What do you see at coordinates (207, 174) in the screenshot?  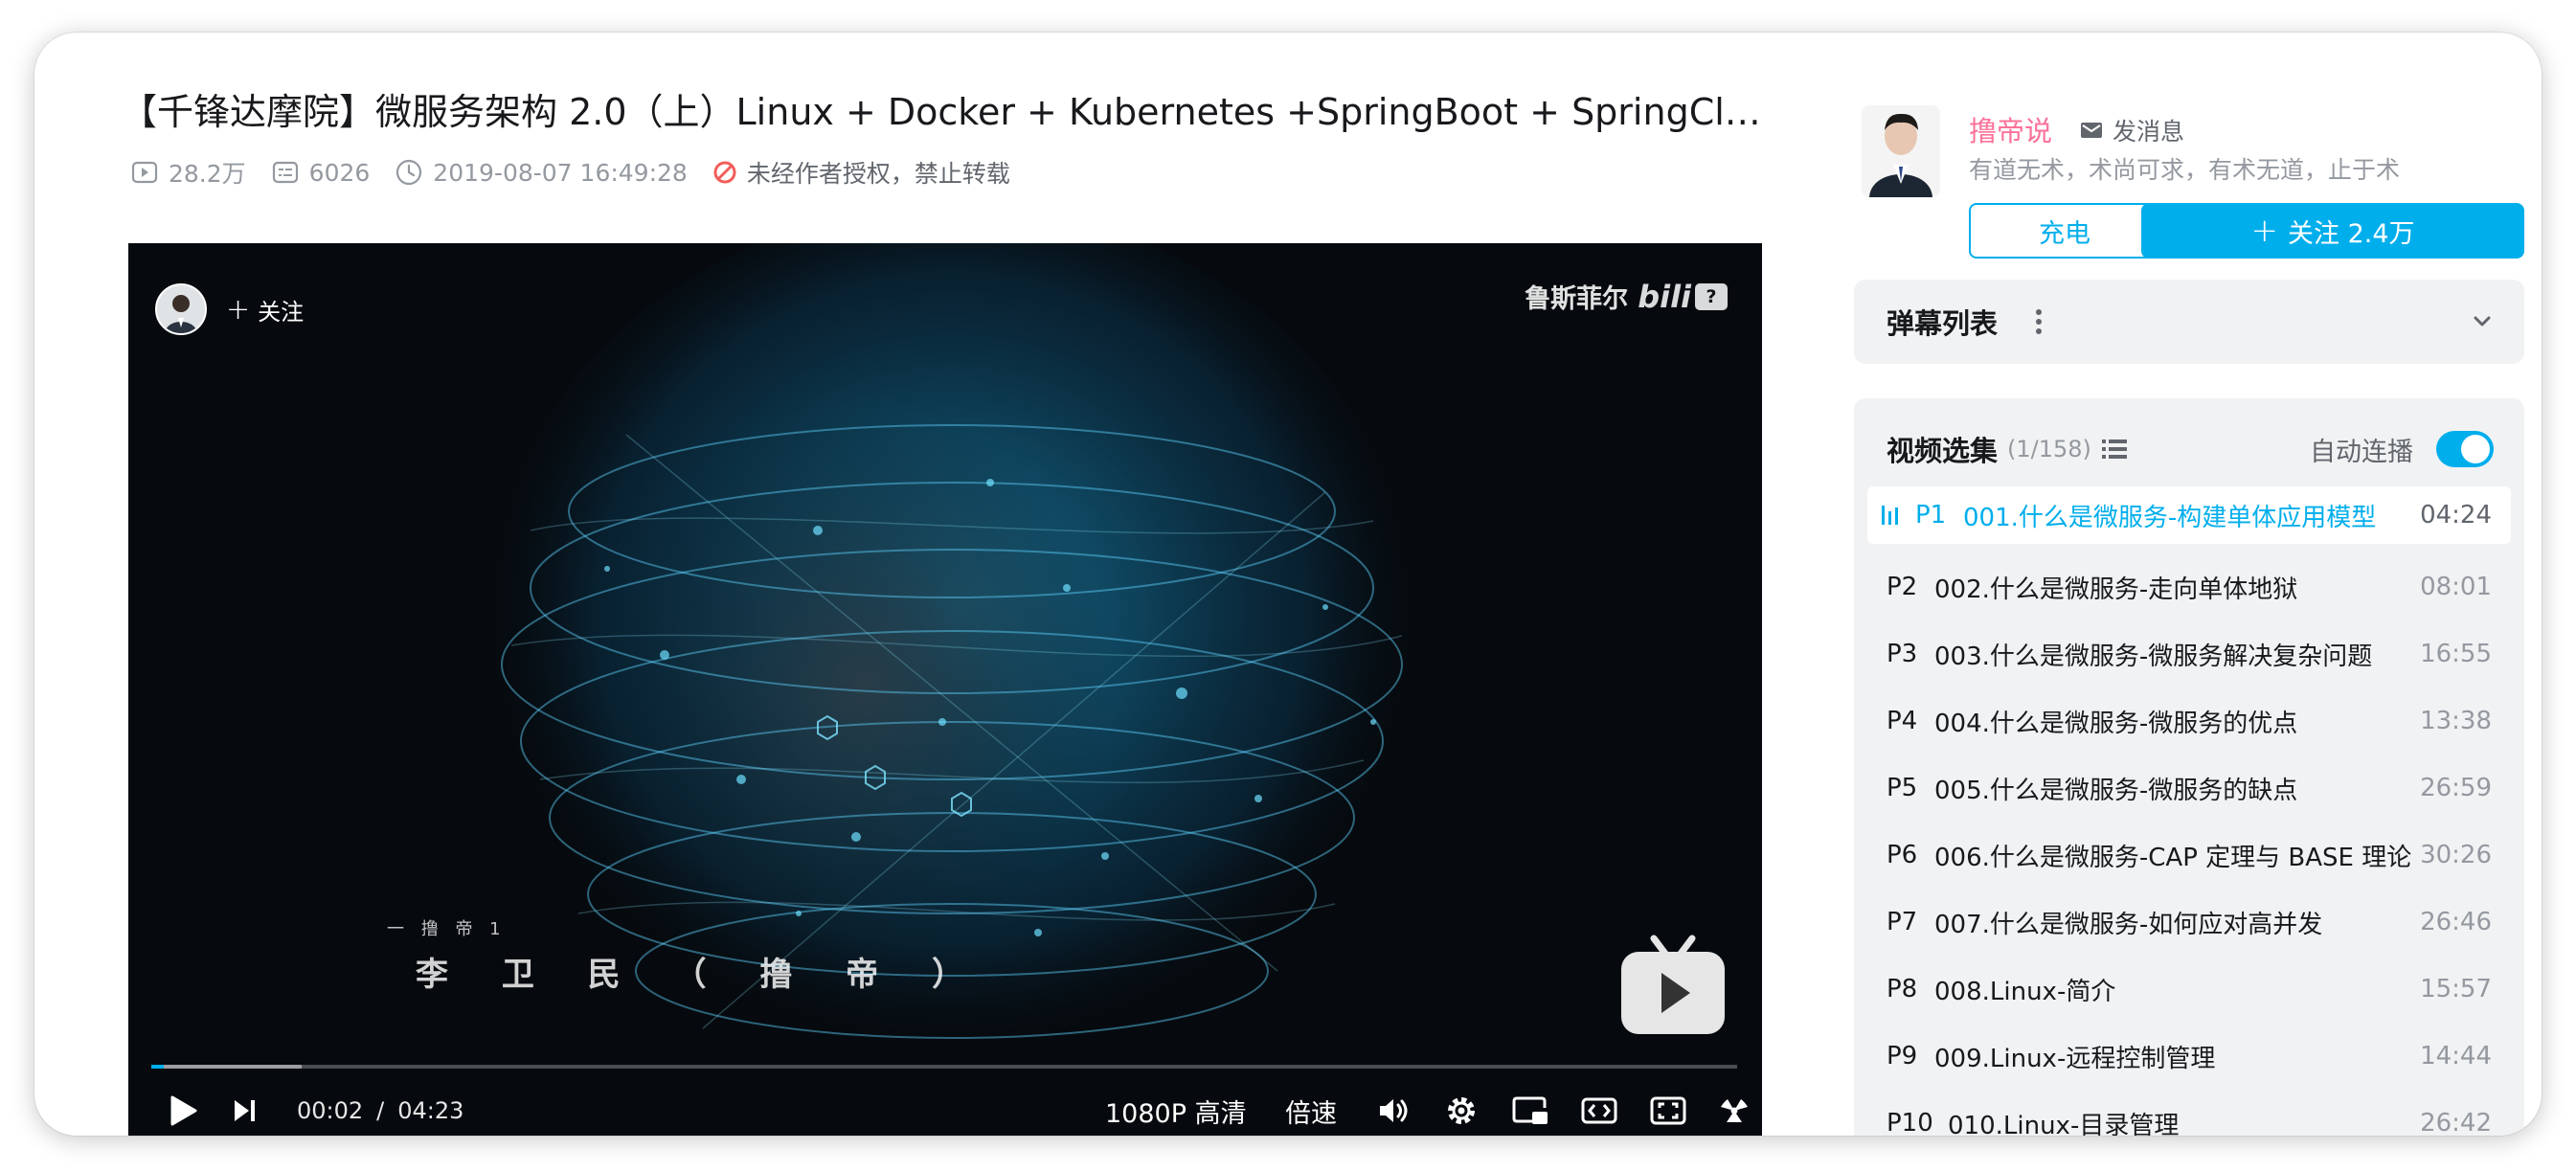 I see `views-count: 28.2万` at bounding box center [207, 174].